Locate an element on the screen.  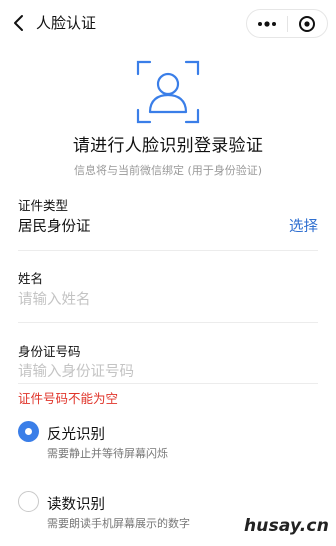
face-scan-icon is located at coordinates (168, 92).